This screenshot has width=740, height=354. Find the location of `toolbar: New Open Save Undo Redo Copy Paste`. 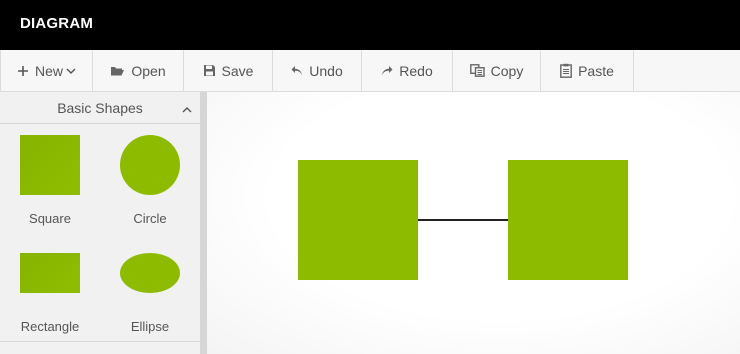

toolbar: New Open Save Undo Redo Copy Paste is located at coordinates (370, 71).